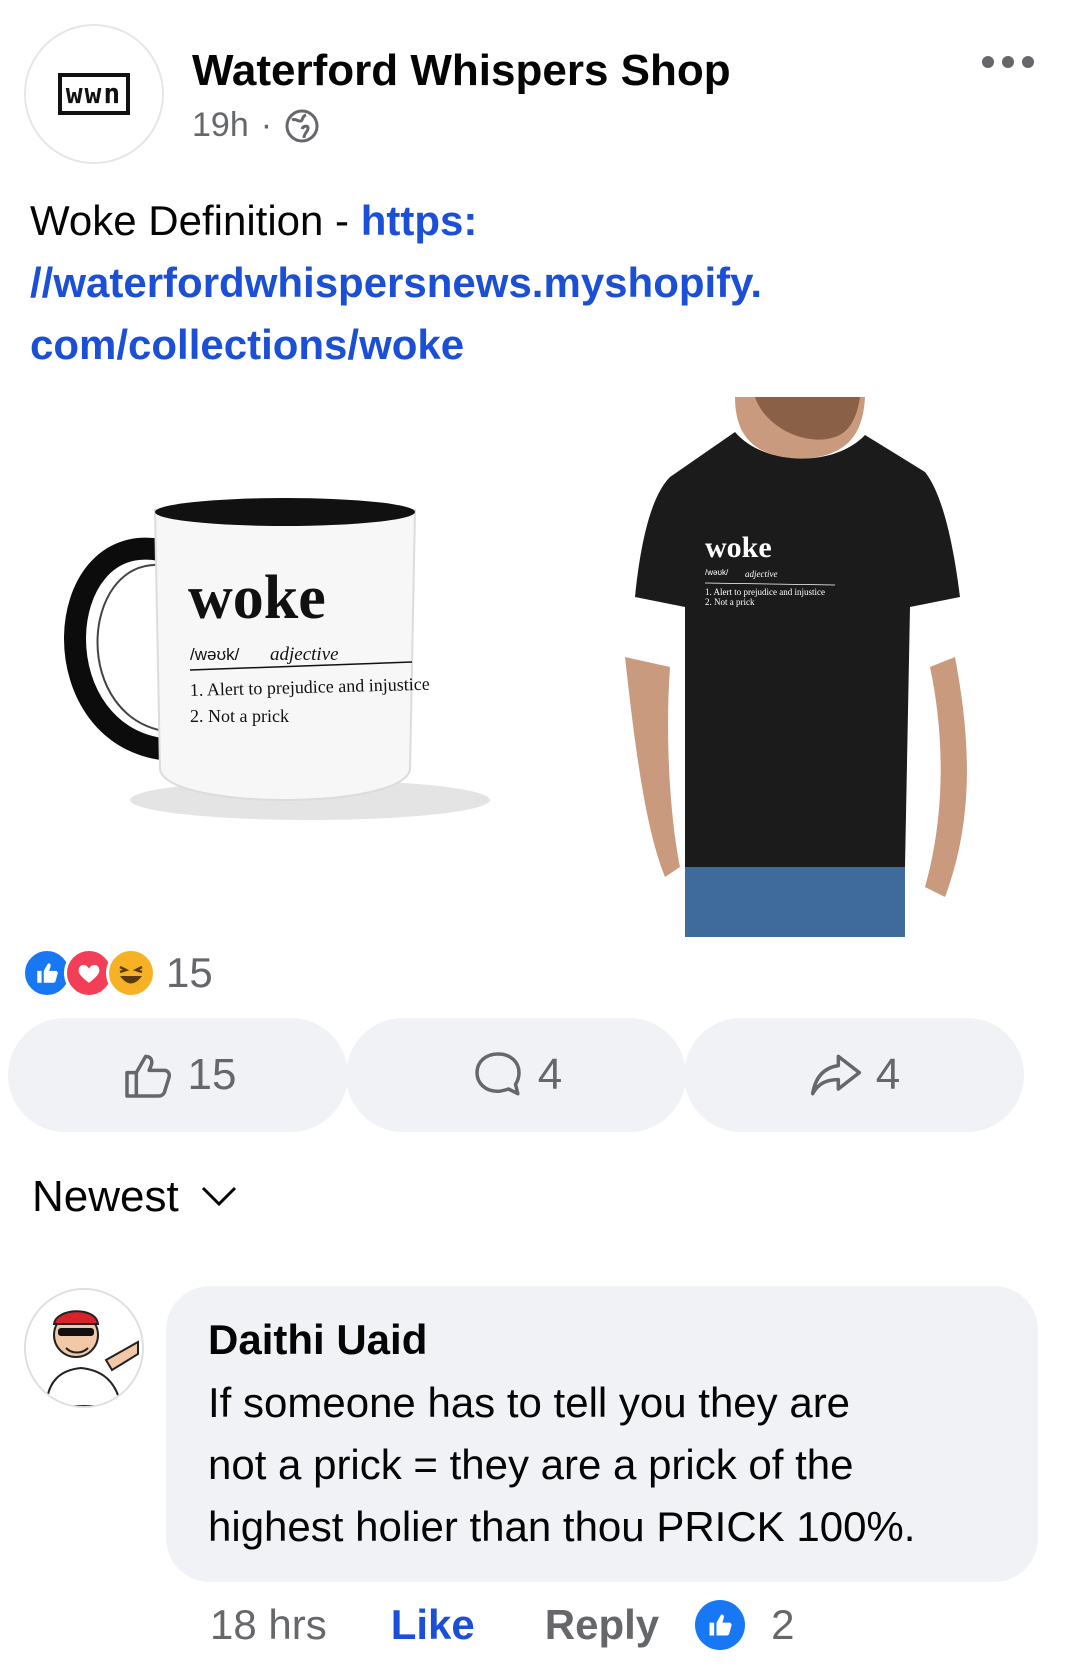 The width and height of the screenshot is (1080, 1672). What do you see at coordinates (212, 1074) in the screenshot?
I see `like-count: 15` at bounding box center [212, 1074].